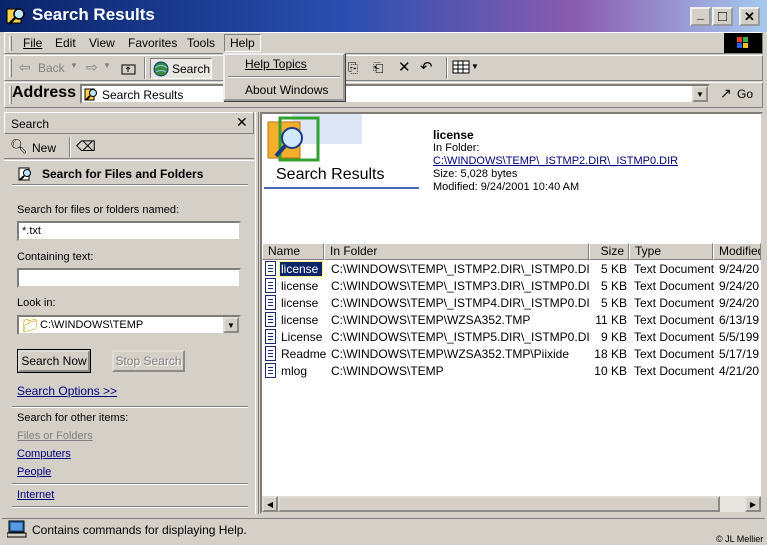 This screenshot has height=545, width=767. I want to click on search-now-button: Search Now, so click(54, 361).